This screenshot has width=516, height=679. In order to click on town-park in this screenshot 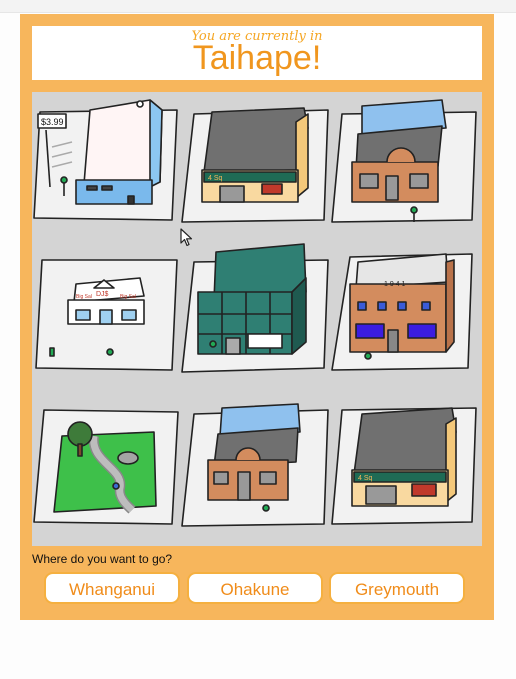, I will do `click(105, 467)`.